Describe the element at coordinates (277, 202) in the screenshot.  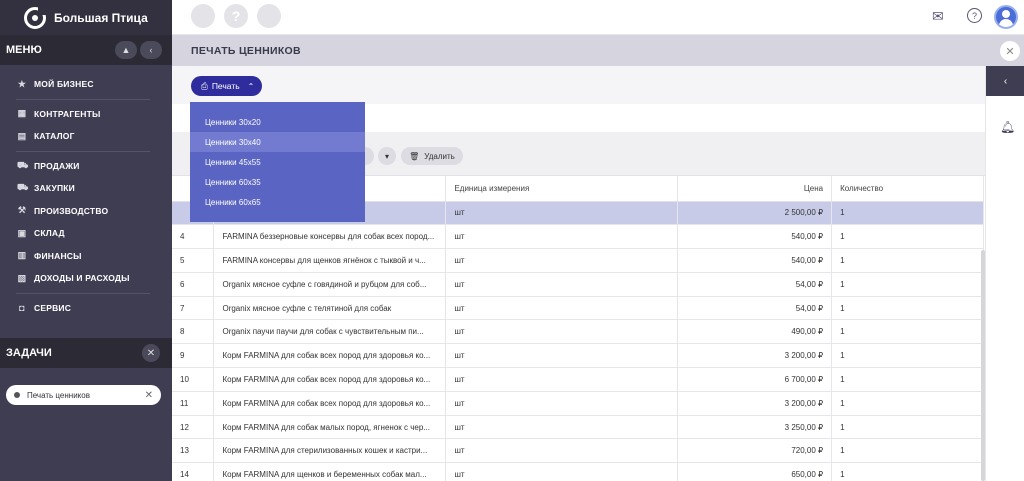
I see `print-menu-item: Ценники 60x65` at that location.